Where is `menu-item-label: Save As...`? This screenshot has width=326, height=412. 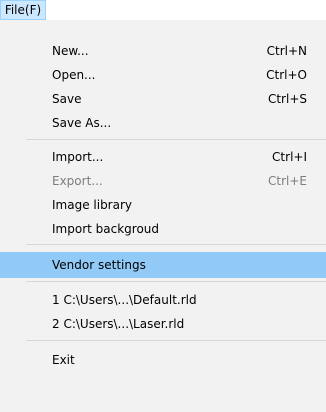 menu-item-label: Save As... is located at coordinates (82, 123).